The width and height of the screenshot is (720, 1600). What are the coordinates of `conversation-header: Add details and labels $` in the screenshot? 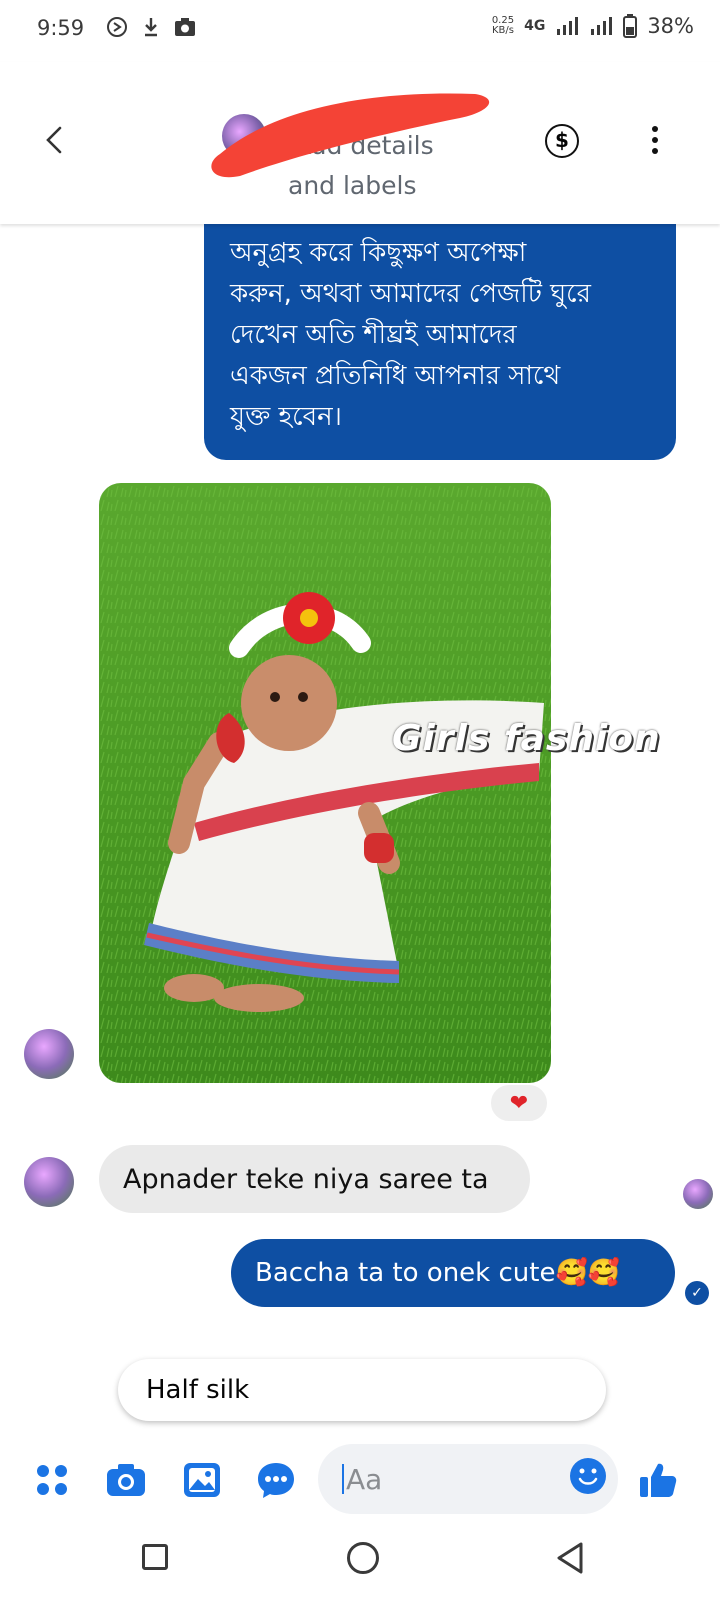 It's located at (360, 143).